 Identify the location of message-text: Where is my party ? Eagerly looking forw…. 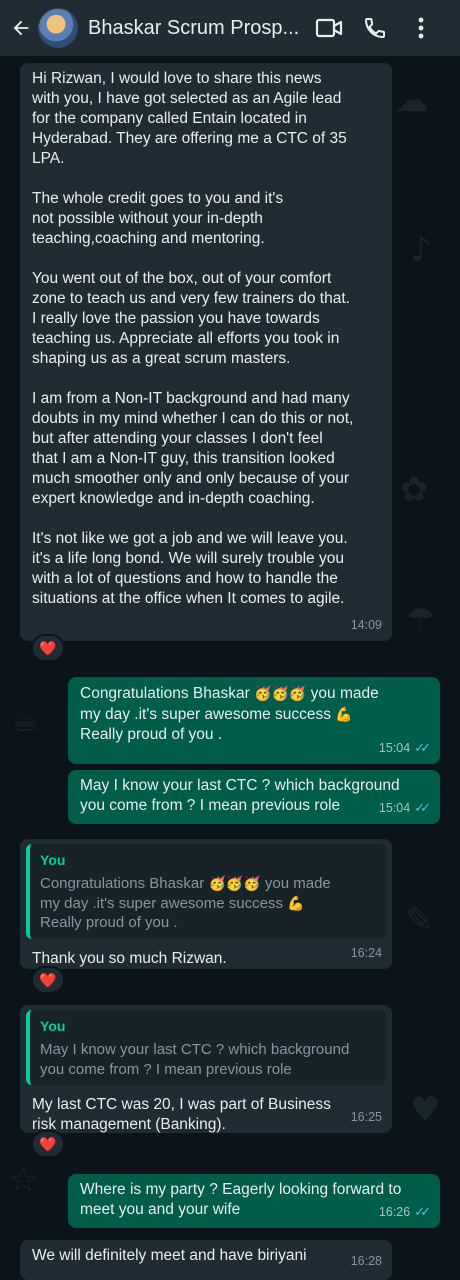
(241, 1199).